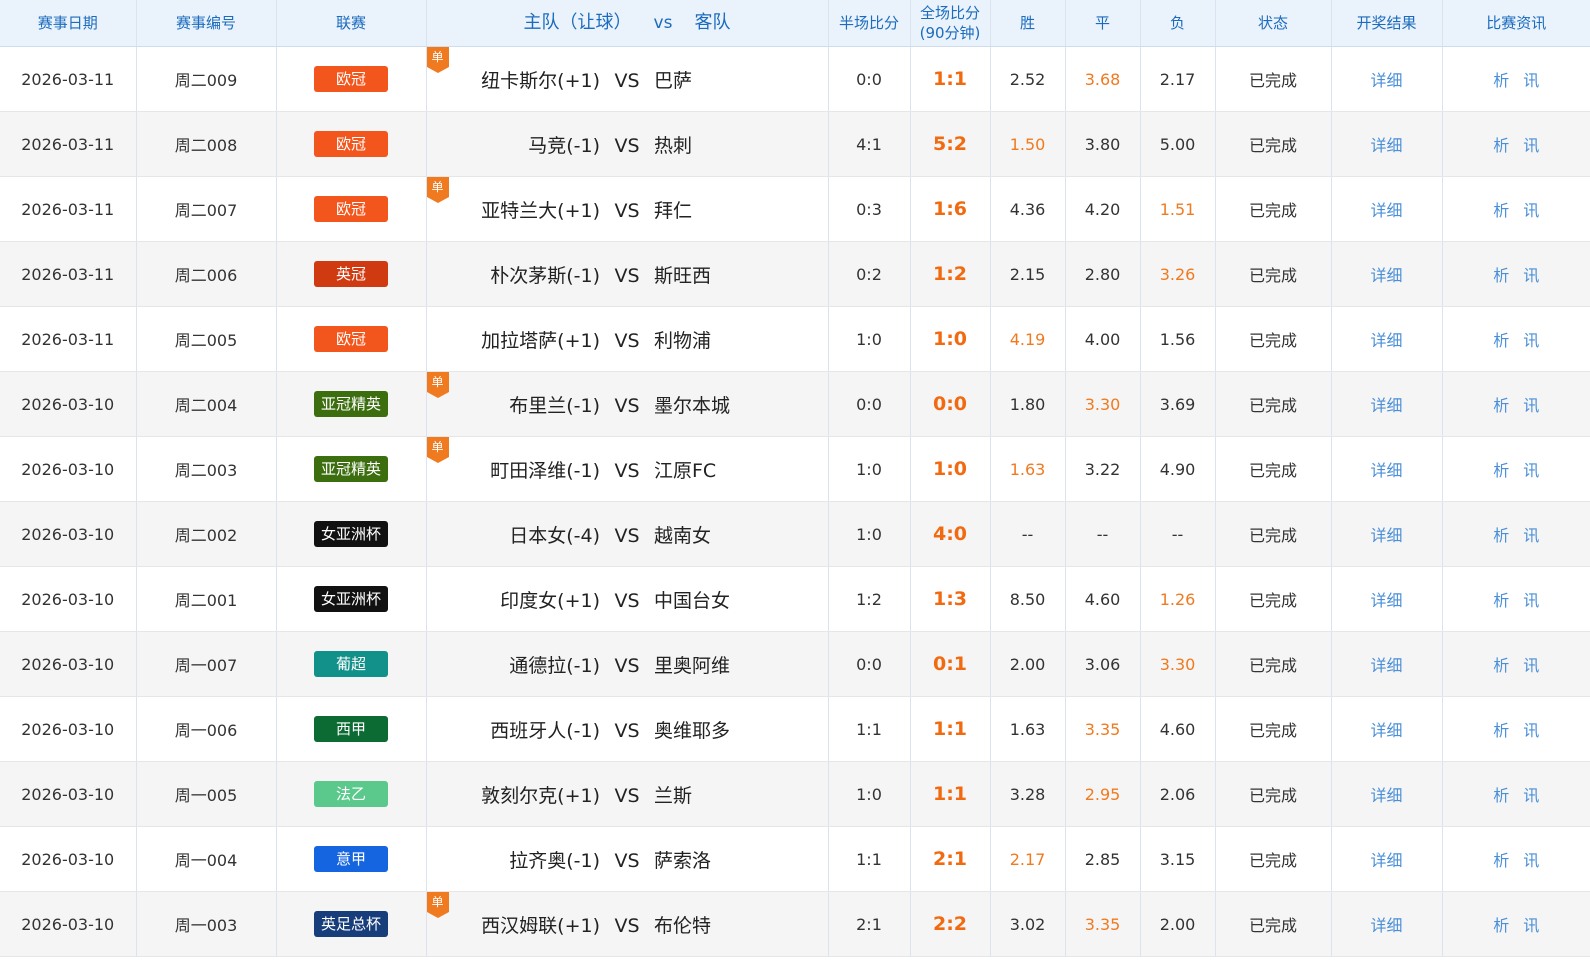  I want to click on match-number: 周二008, so click(206, 144).